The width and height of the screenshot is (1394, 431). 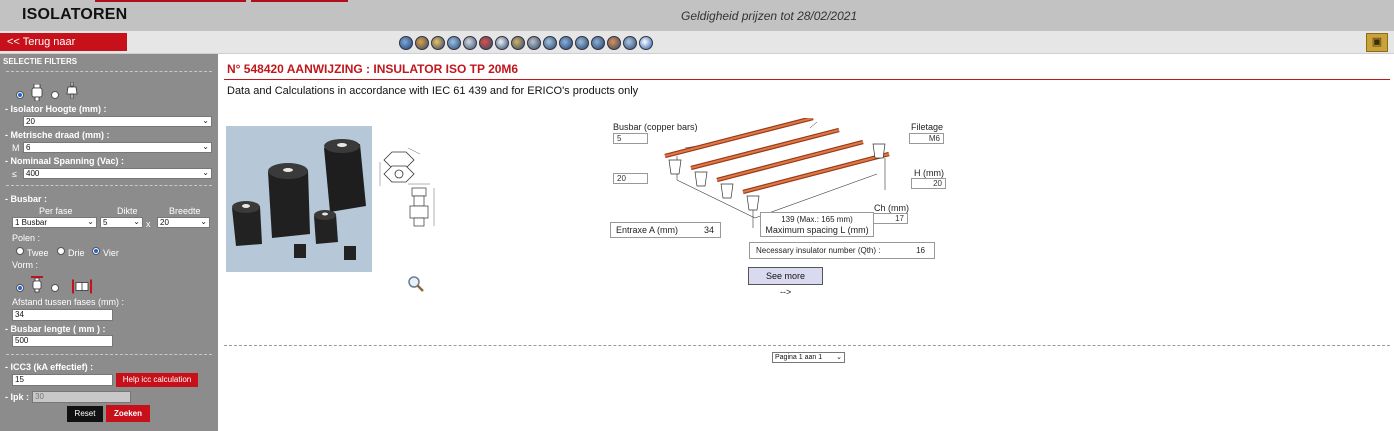 I want to click on entraxe-value: 34, so click(x=708, y=230).